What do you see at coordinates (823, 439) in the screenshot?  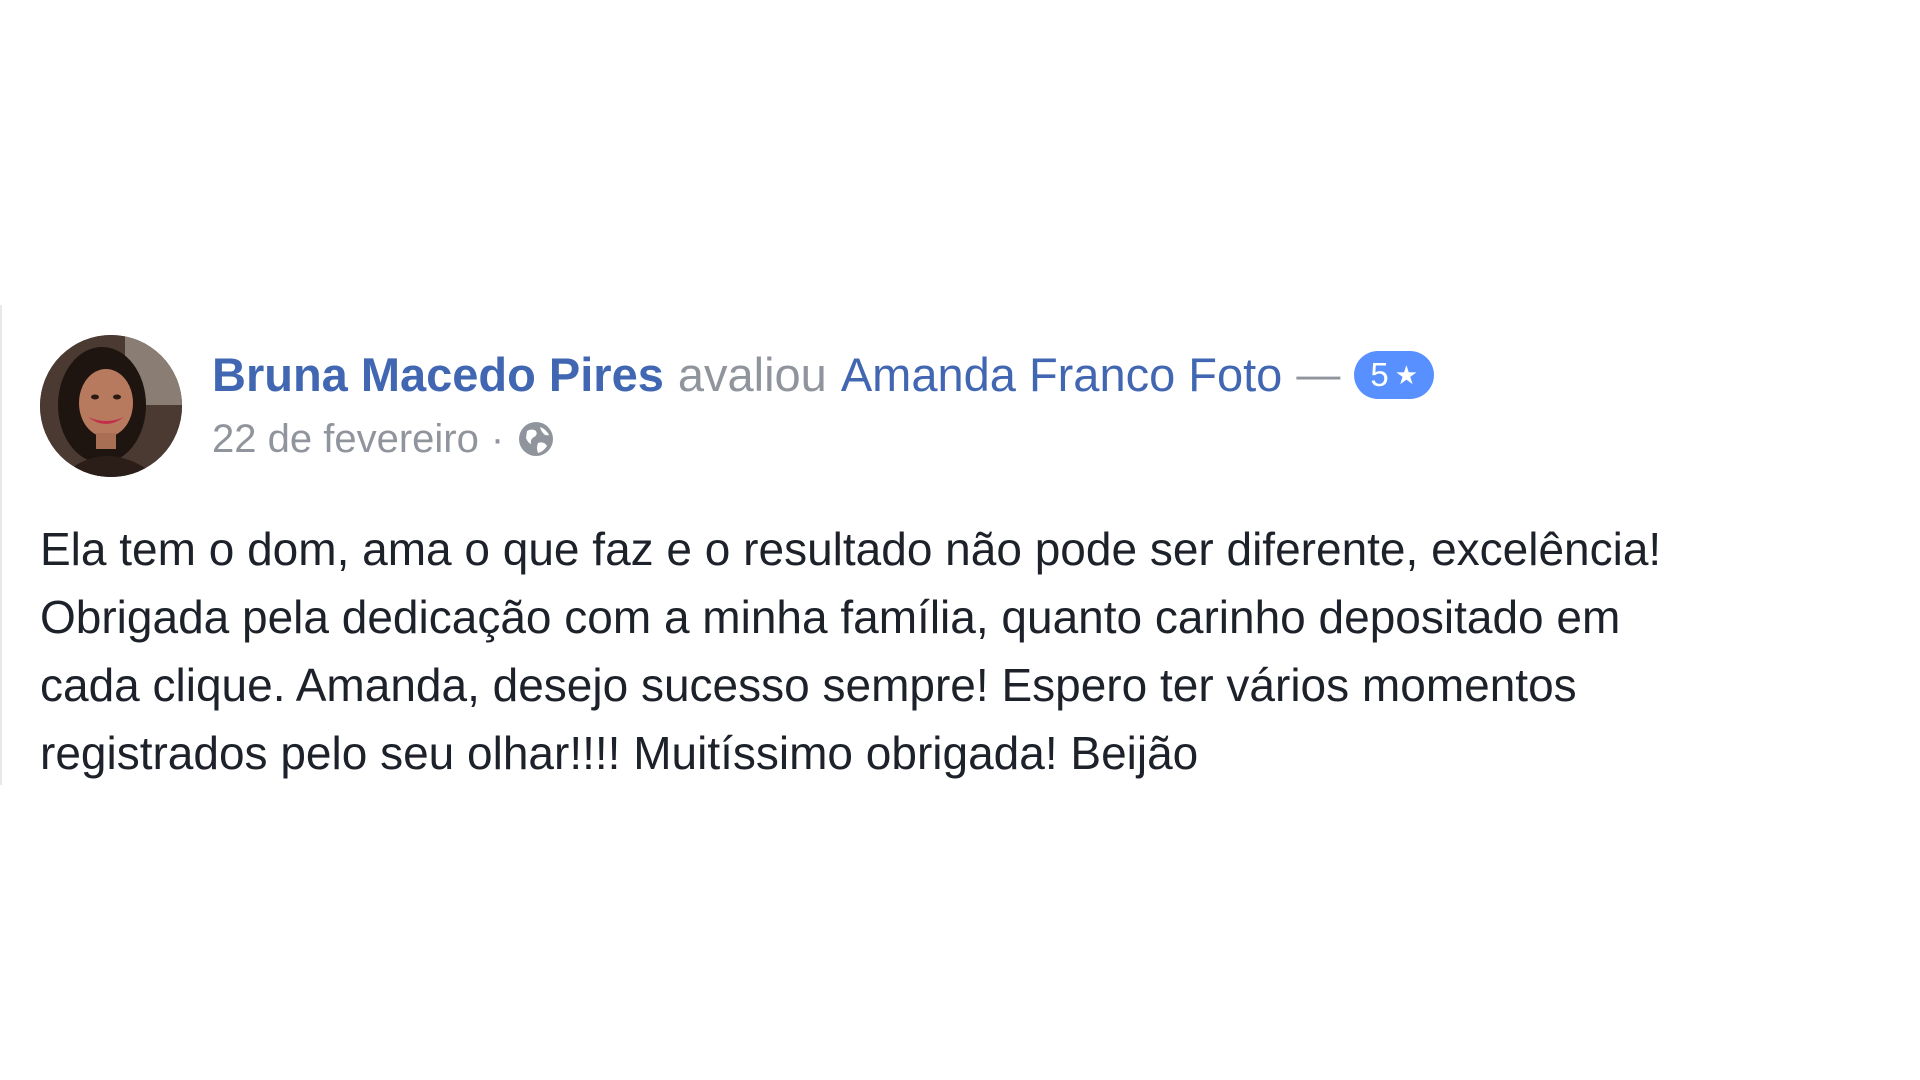 I see `review-subline: 22 de fevereiro ·` at bounding box center [823, 439].